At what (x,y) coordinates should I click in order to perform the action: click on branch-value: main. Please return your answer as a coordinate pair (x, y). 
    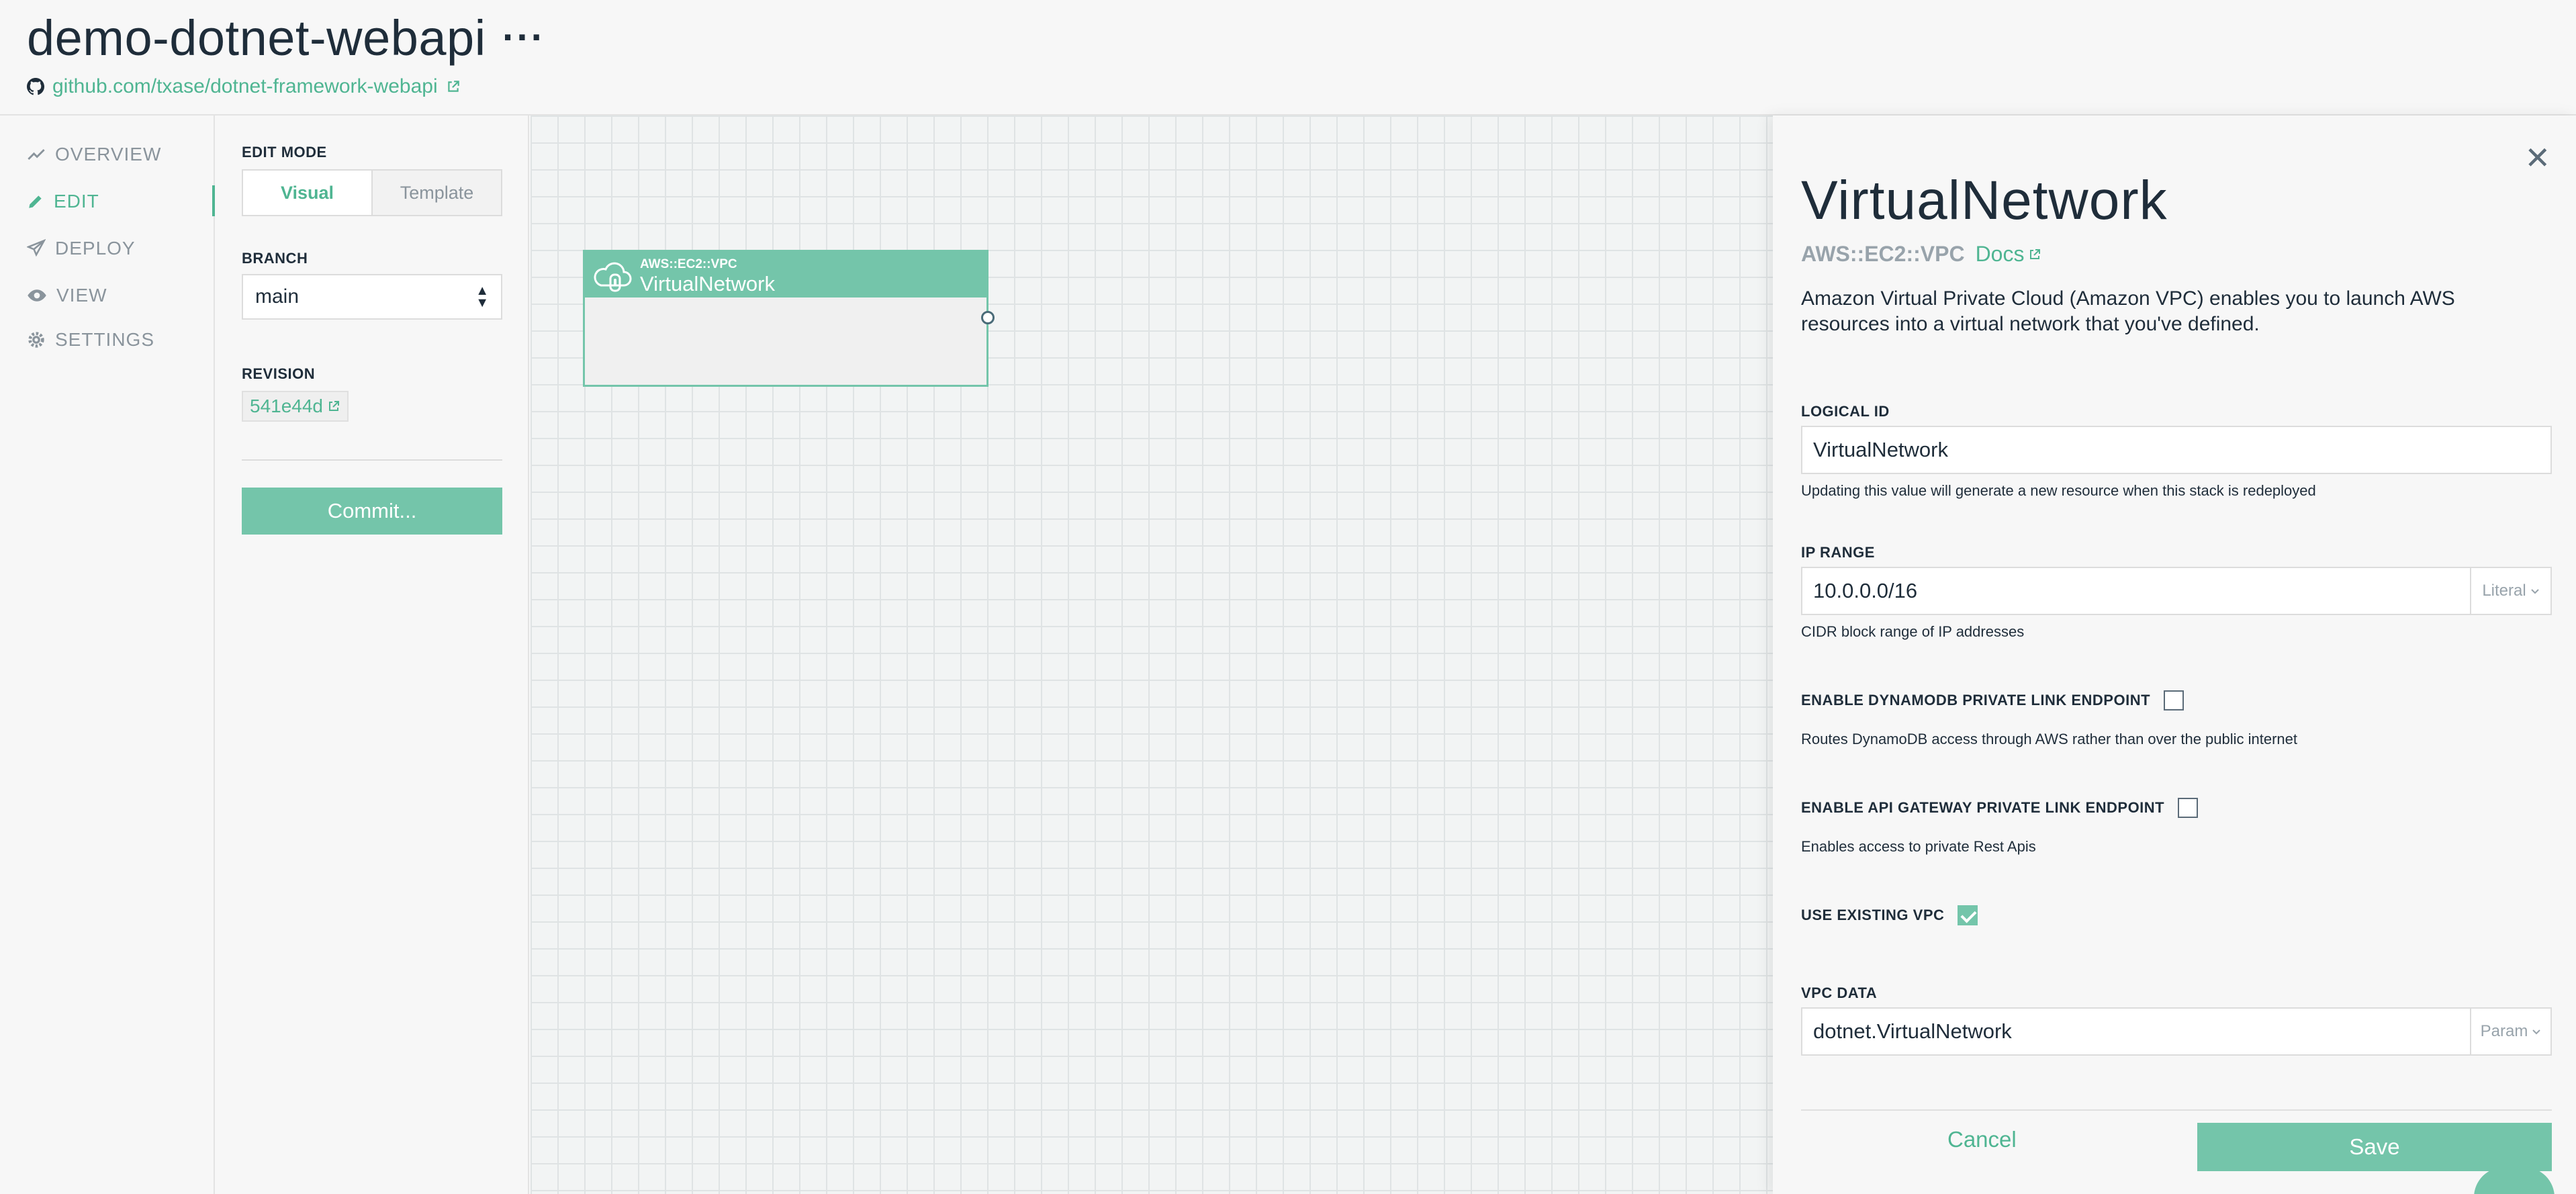
    Looking at the image, I should click on (277, 296).